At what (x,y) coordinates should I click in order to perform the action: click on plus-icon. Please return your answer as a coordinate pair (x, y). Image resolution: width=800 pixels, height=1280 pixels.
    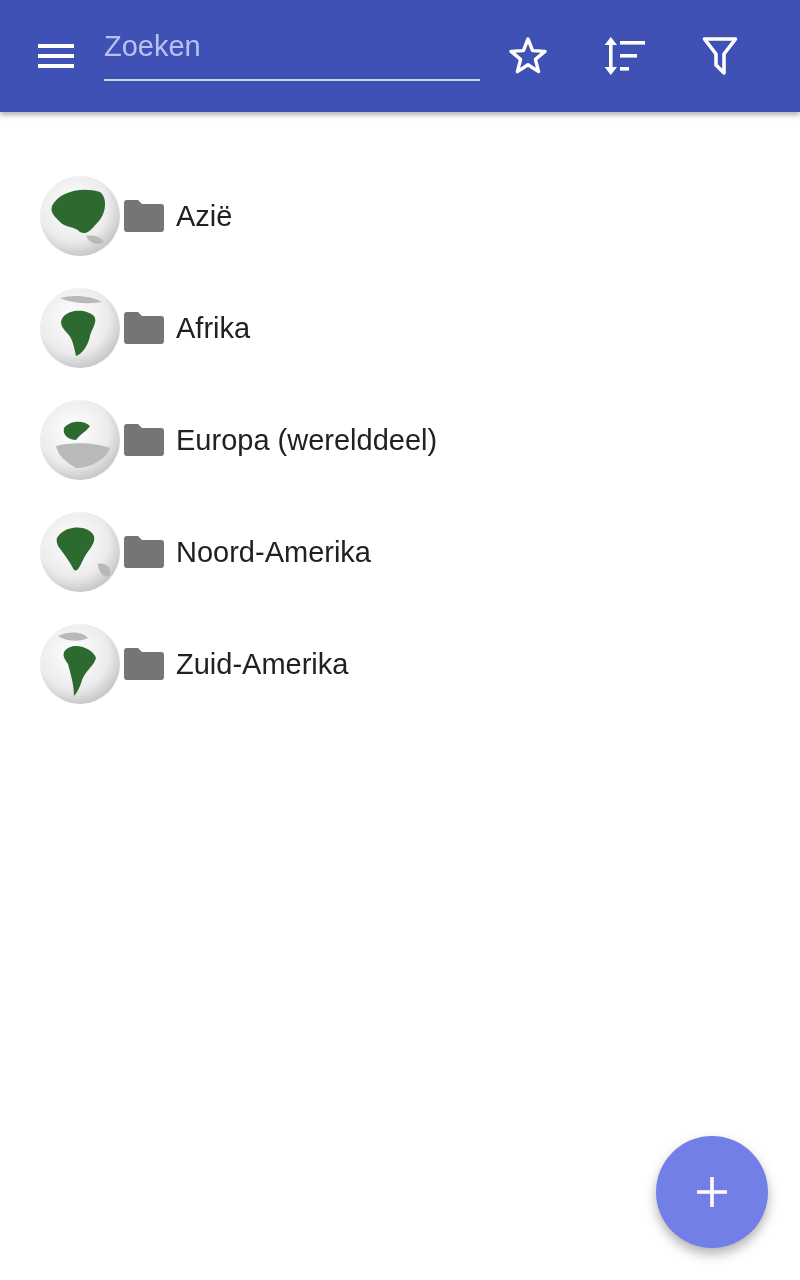
    Looking at the image, I should click on (712, 1192).